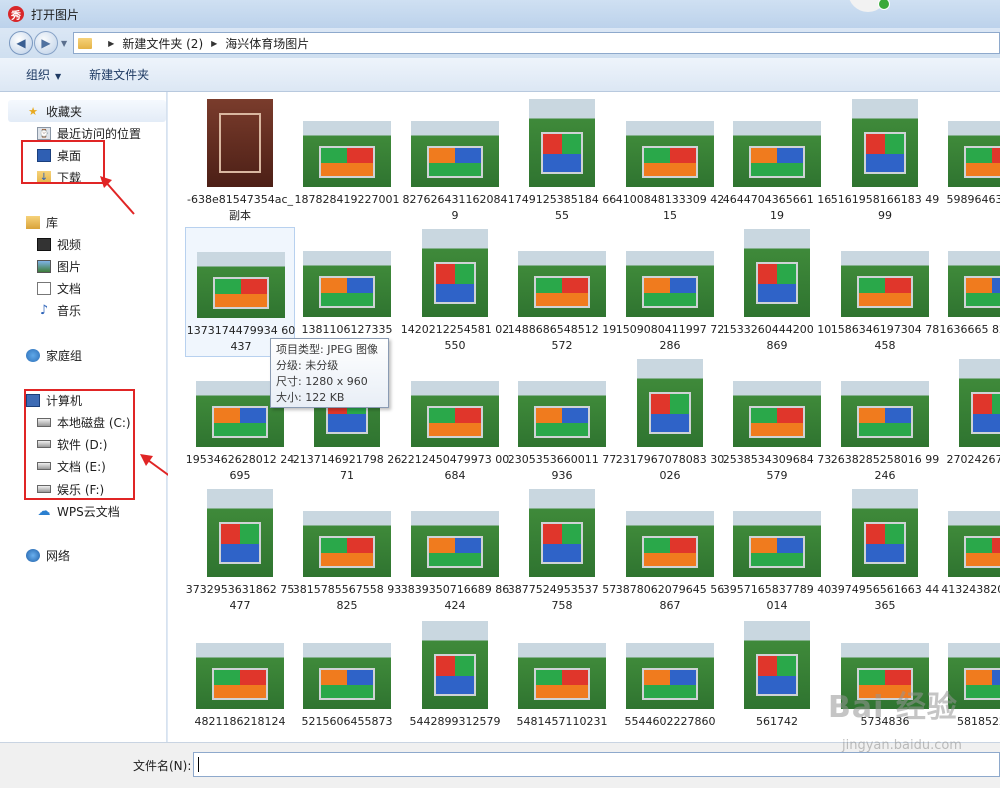 This screenshot has width=1000, height=788. I want to click on file-name: 2702426752953, so click(973, 459).